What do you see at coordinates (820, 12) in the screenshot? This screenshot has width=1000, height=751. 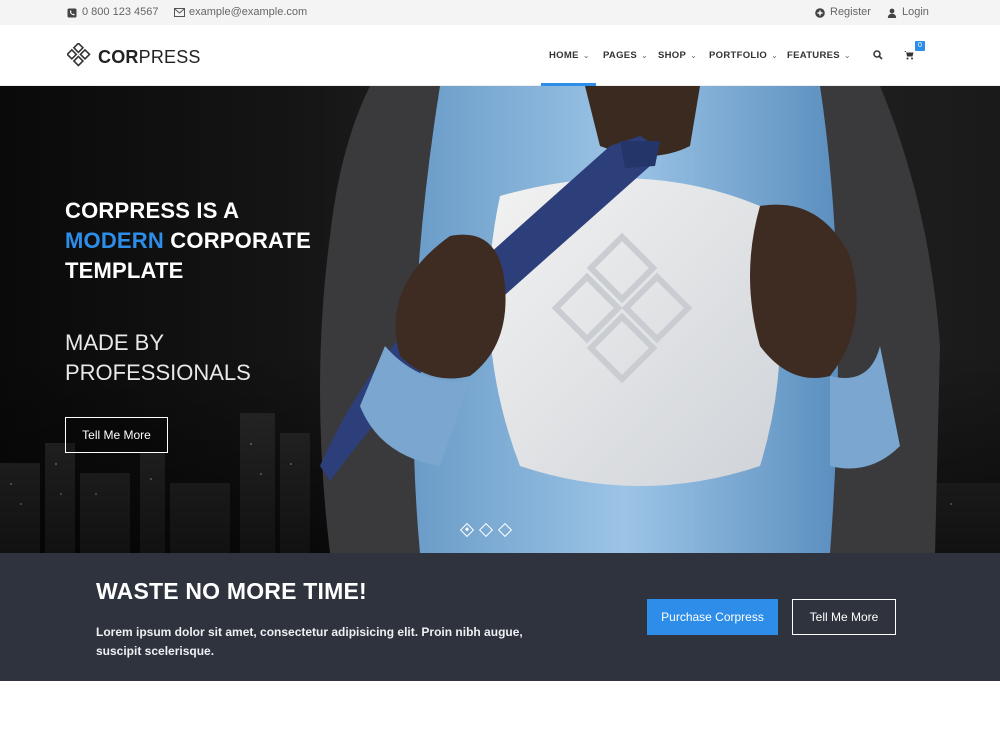 I see `plus-circle-icon` at bounding box center [820, 12].